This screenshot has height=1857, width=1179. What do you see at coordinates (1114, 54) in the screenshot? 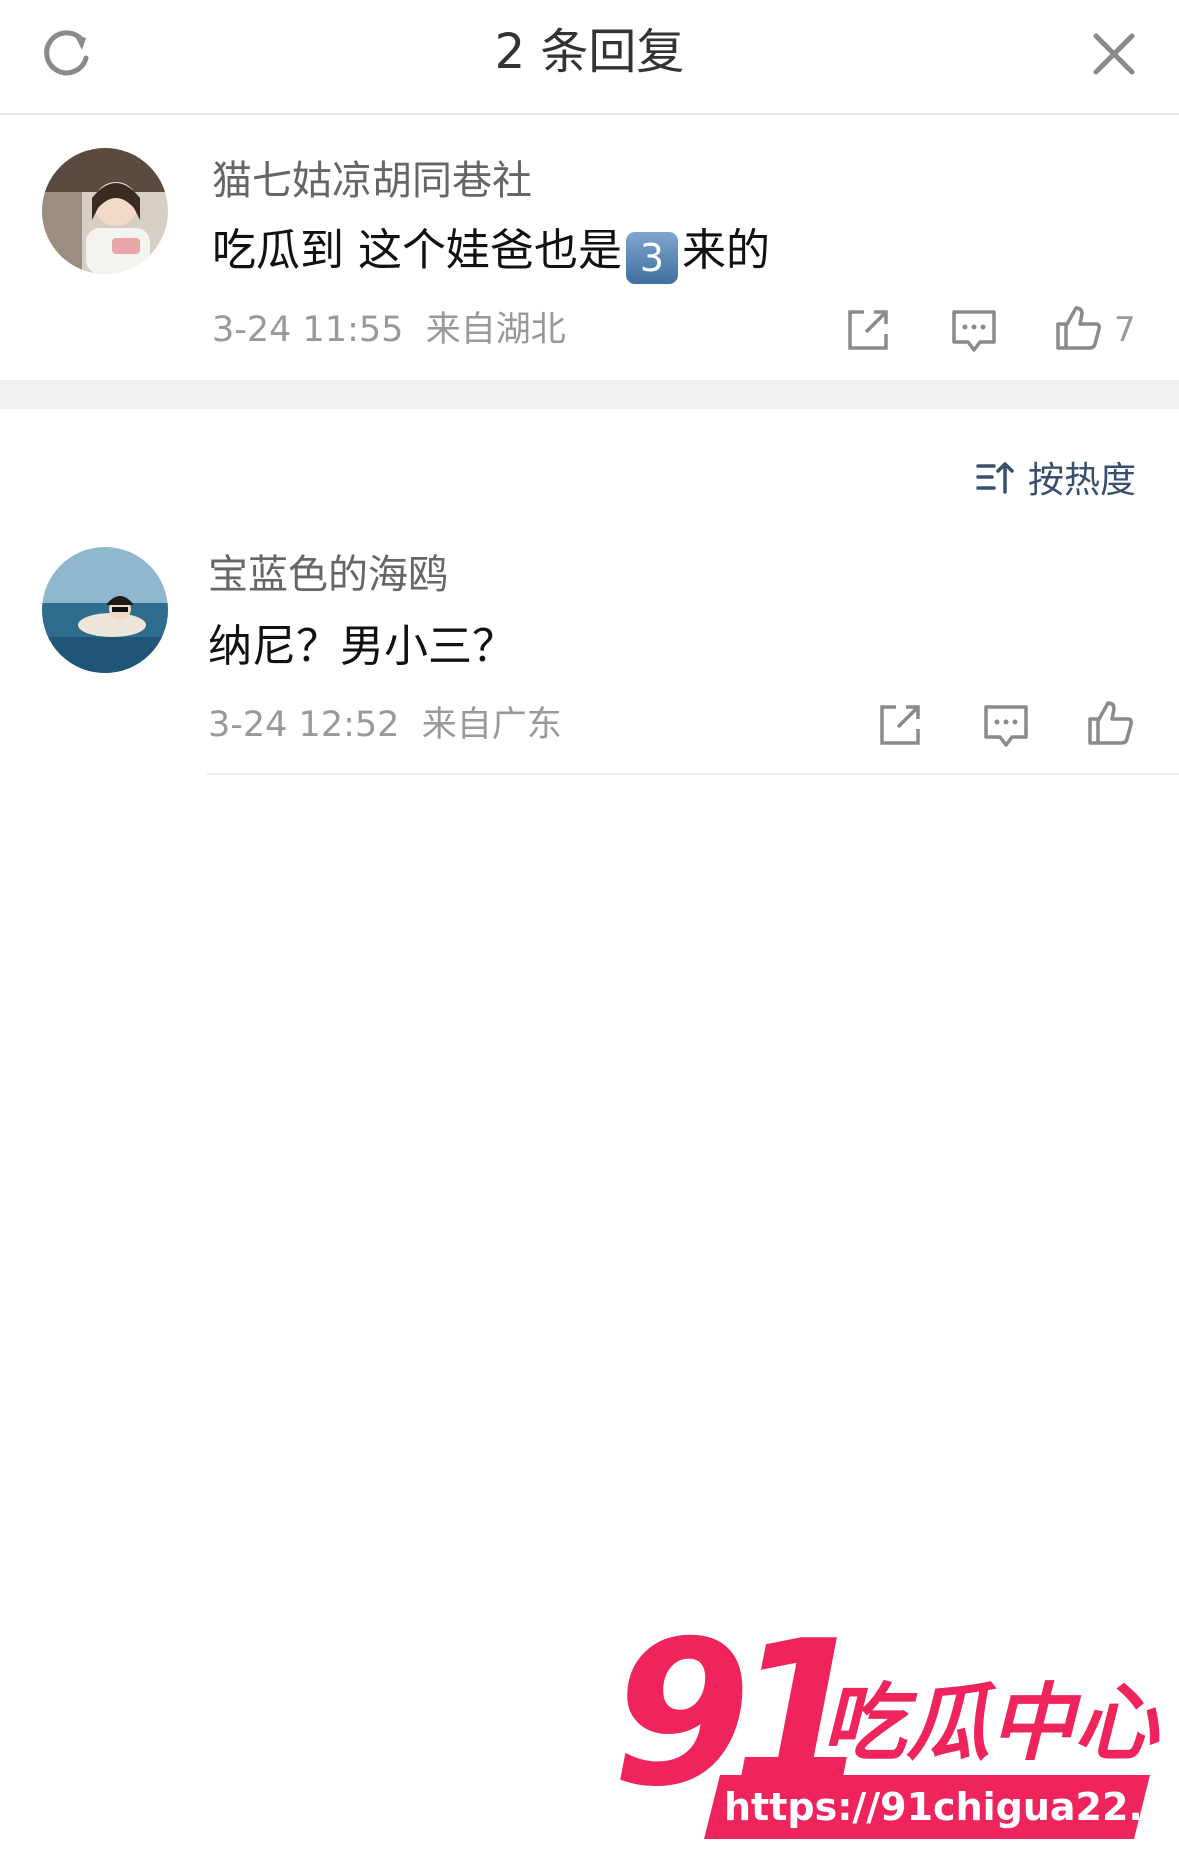
I see `close-icon` at bounding box center [1114, 54].